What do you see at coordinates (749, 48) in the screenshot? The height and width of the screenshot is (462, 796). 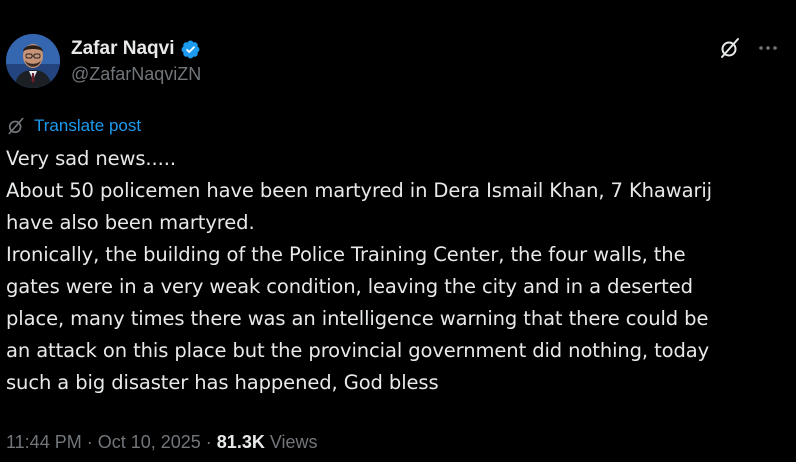 I see `post-actions` at bounding box center [749, 48].